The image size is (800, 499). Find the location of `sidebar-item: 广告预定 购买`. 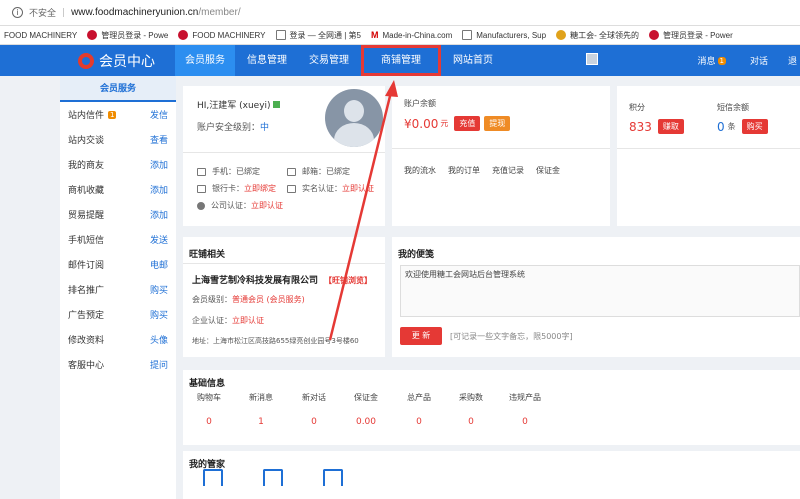

sidebar-item: 广告预定 购买 is located at coordinates (118, 314).